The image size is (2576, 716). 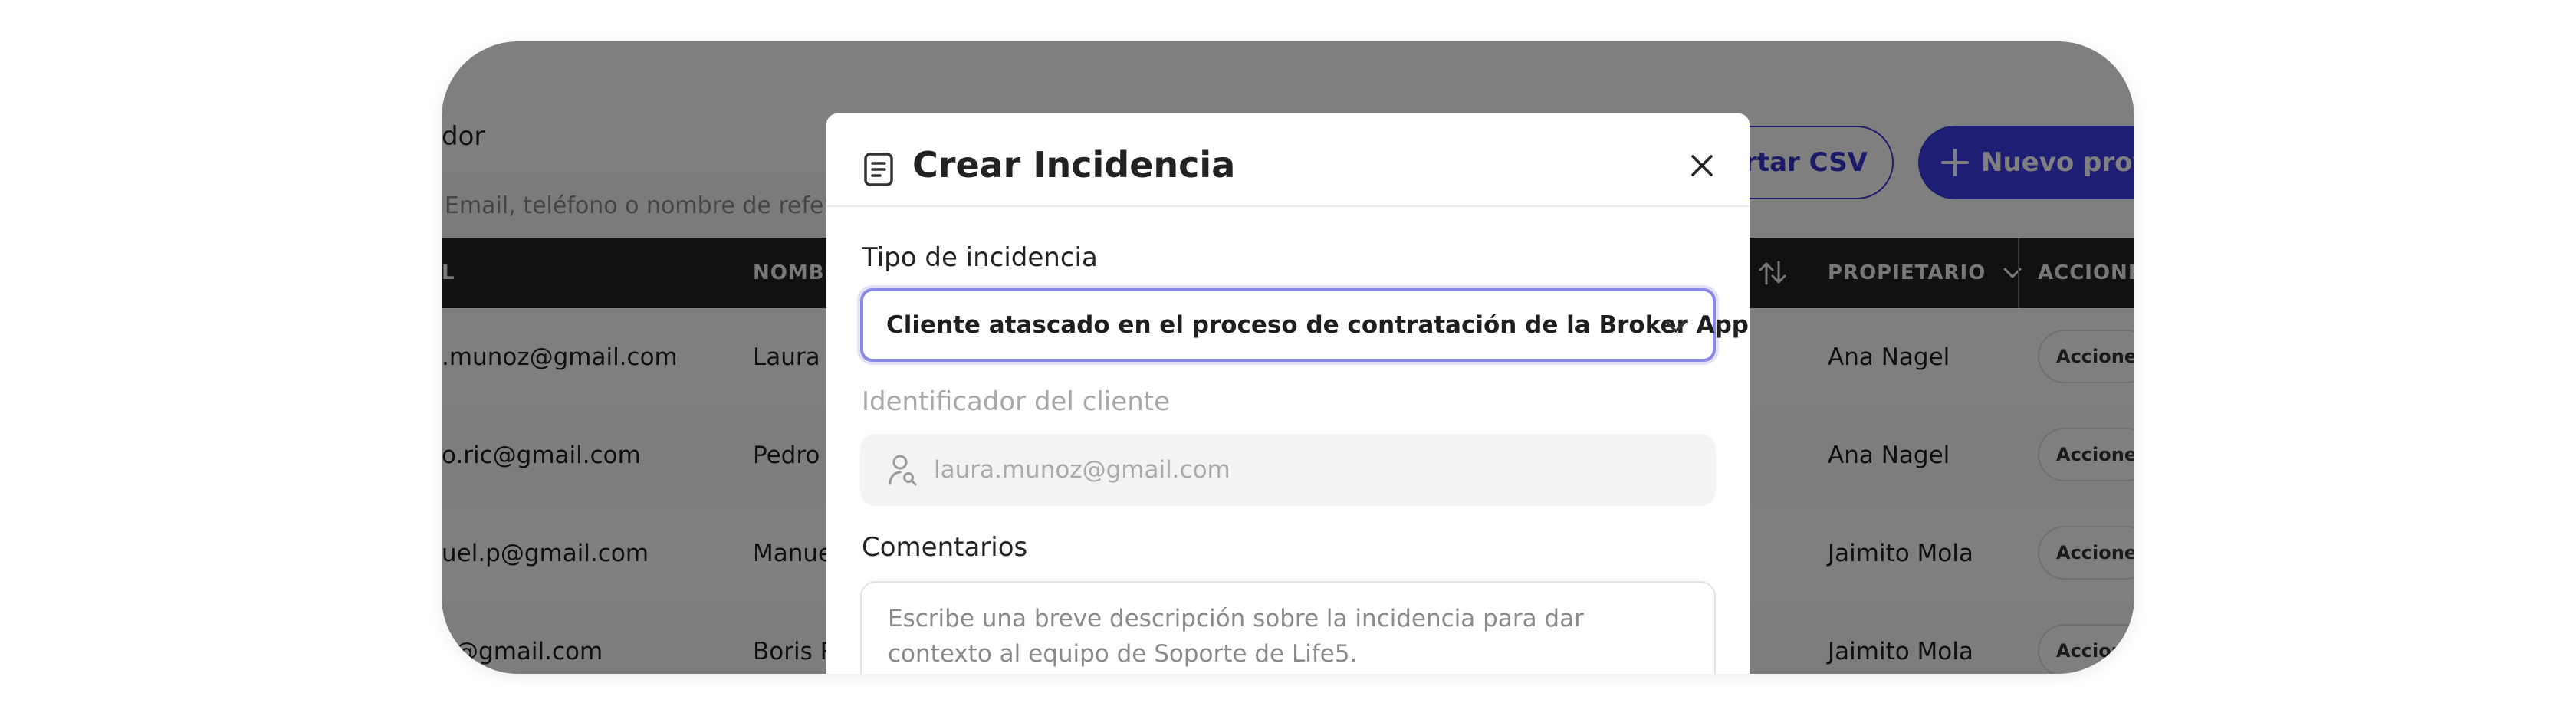 What do you see at coordinates (903, 470) in the screenshot?
I see `user-search-icon` at bounding box center [903, 470].